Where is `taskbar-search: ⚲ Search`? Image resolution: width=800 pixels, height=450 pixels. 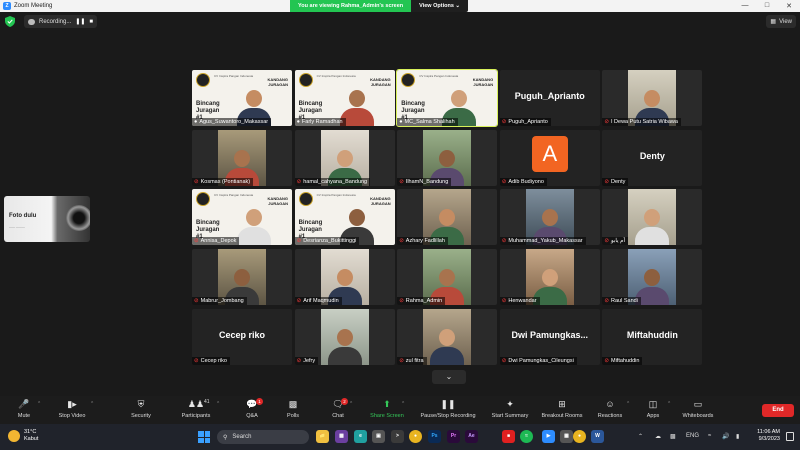
taskbar-search: ⚲ Search is located at coordinates (263, 437).